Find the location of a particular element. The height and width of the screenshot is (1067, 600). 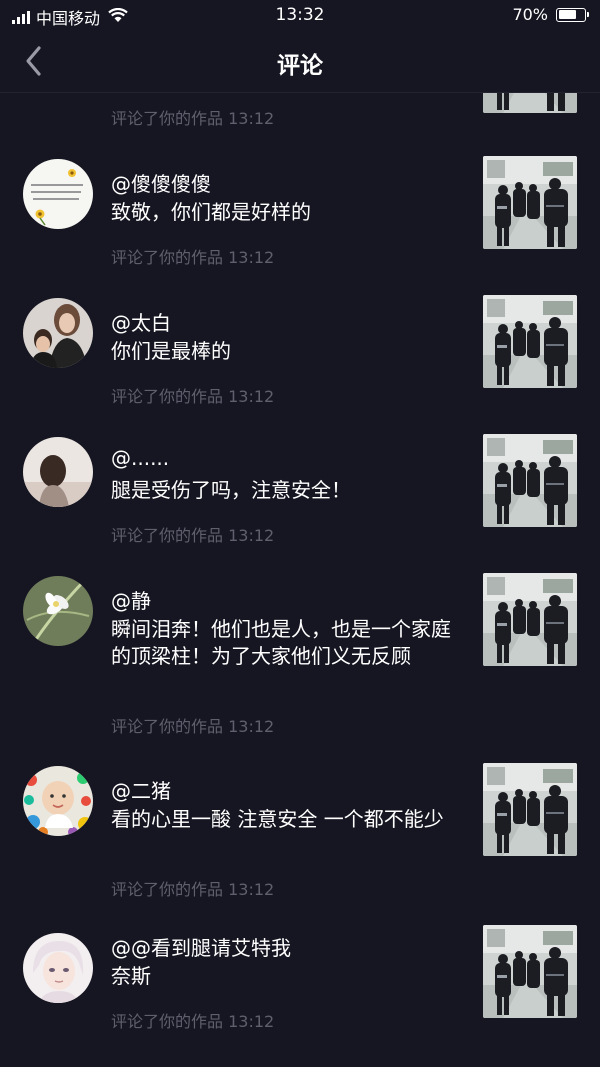

comment-text: 腿是受伤了吗，注意安全！ is located at coordinates (231, 490).